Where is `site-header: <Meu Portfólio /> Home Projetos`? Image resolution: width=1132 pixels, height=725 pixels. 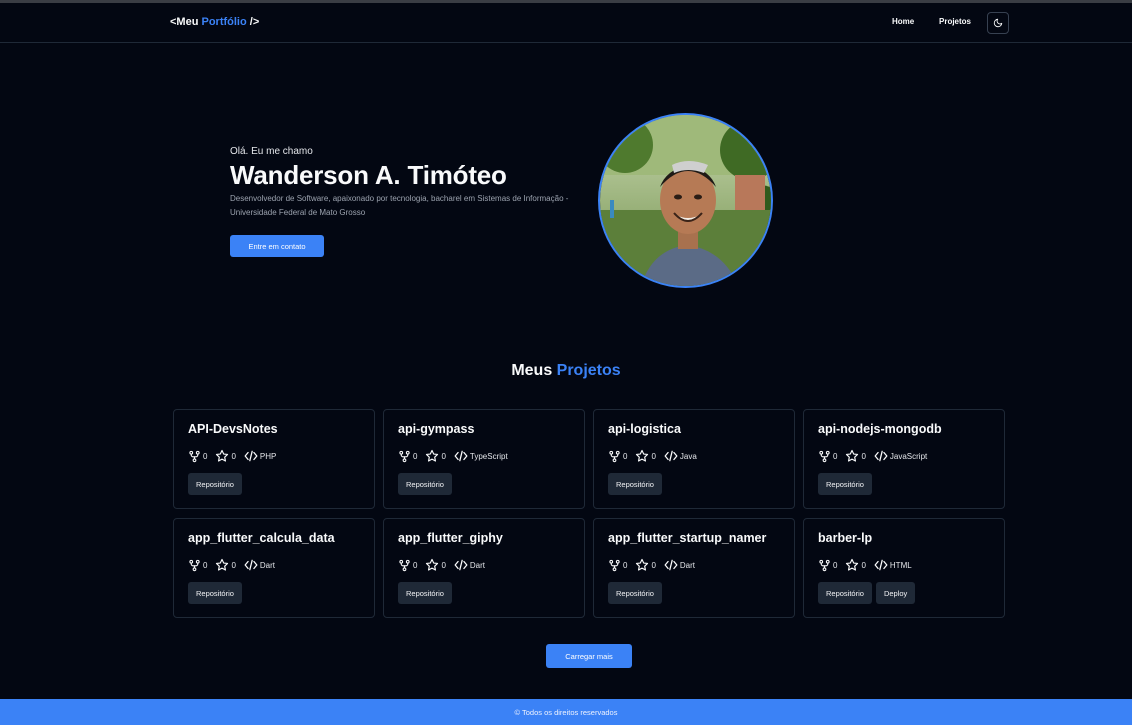 site-header: <Meu Portfólio /> Home Projetos is located at coordinates (566, 23).